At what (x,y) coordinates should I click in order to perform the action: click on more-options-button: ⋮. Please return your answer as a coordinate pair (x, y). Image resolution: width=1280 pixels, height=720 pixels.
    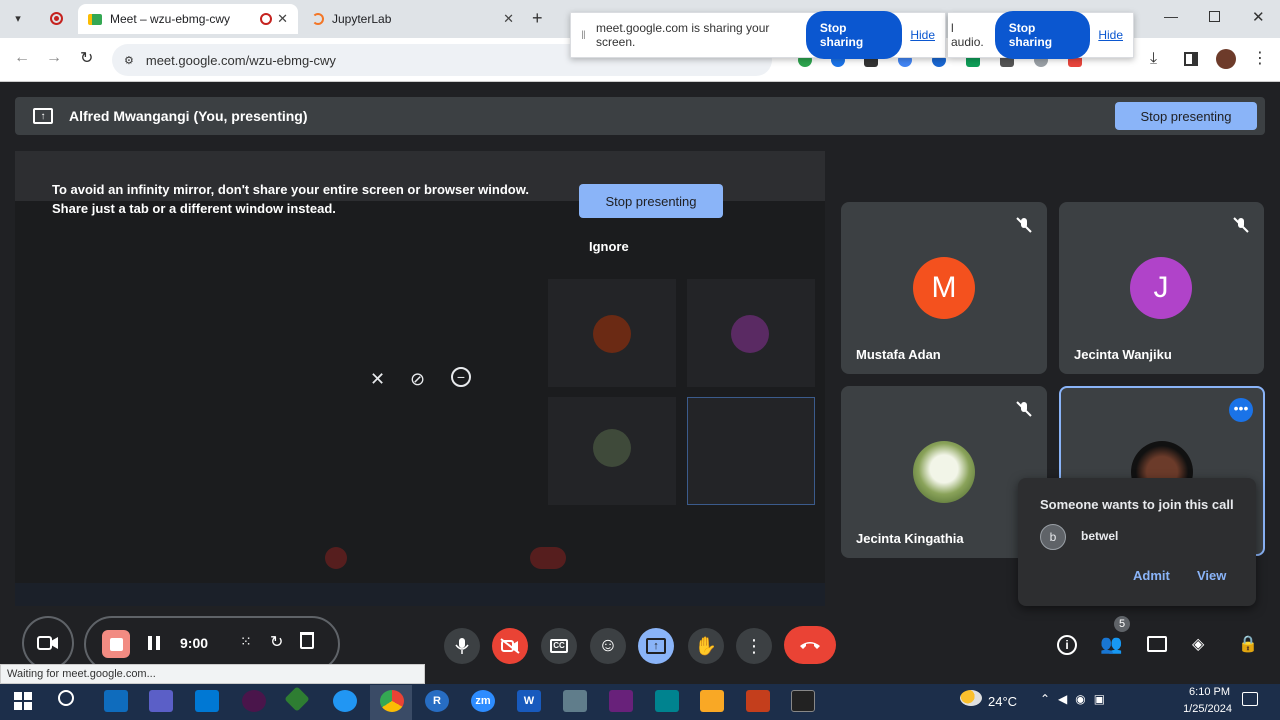
    Looking at the image, I should click on (754, 646).